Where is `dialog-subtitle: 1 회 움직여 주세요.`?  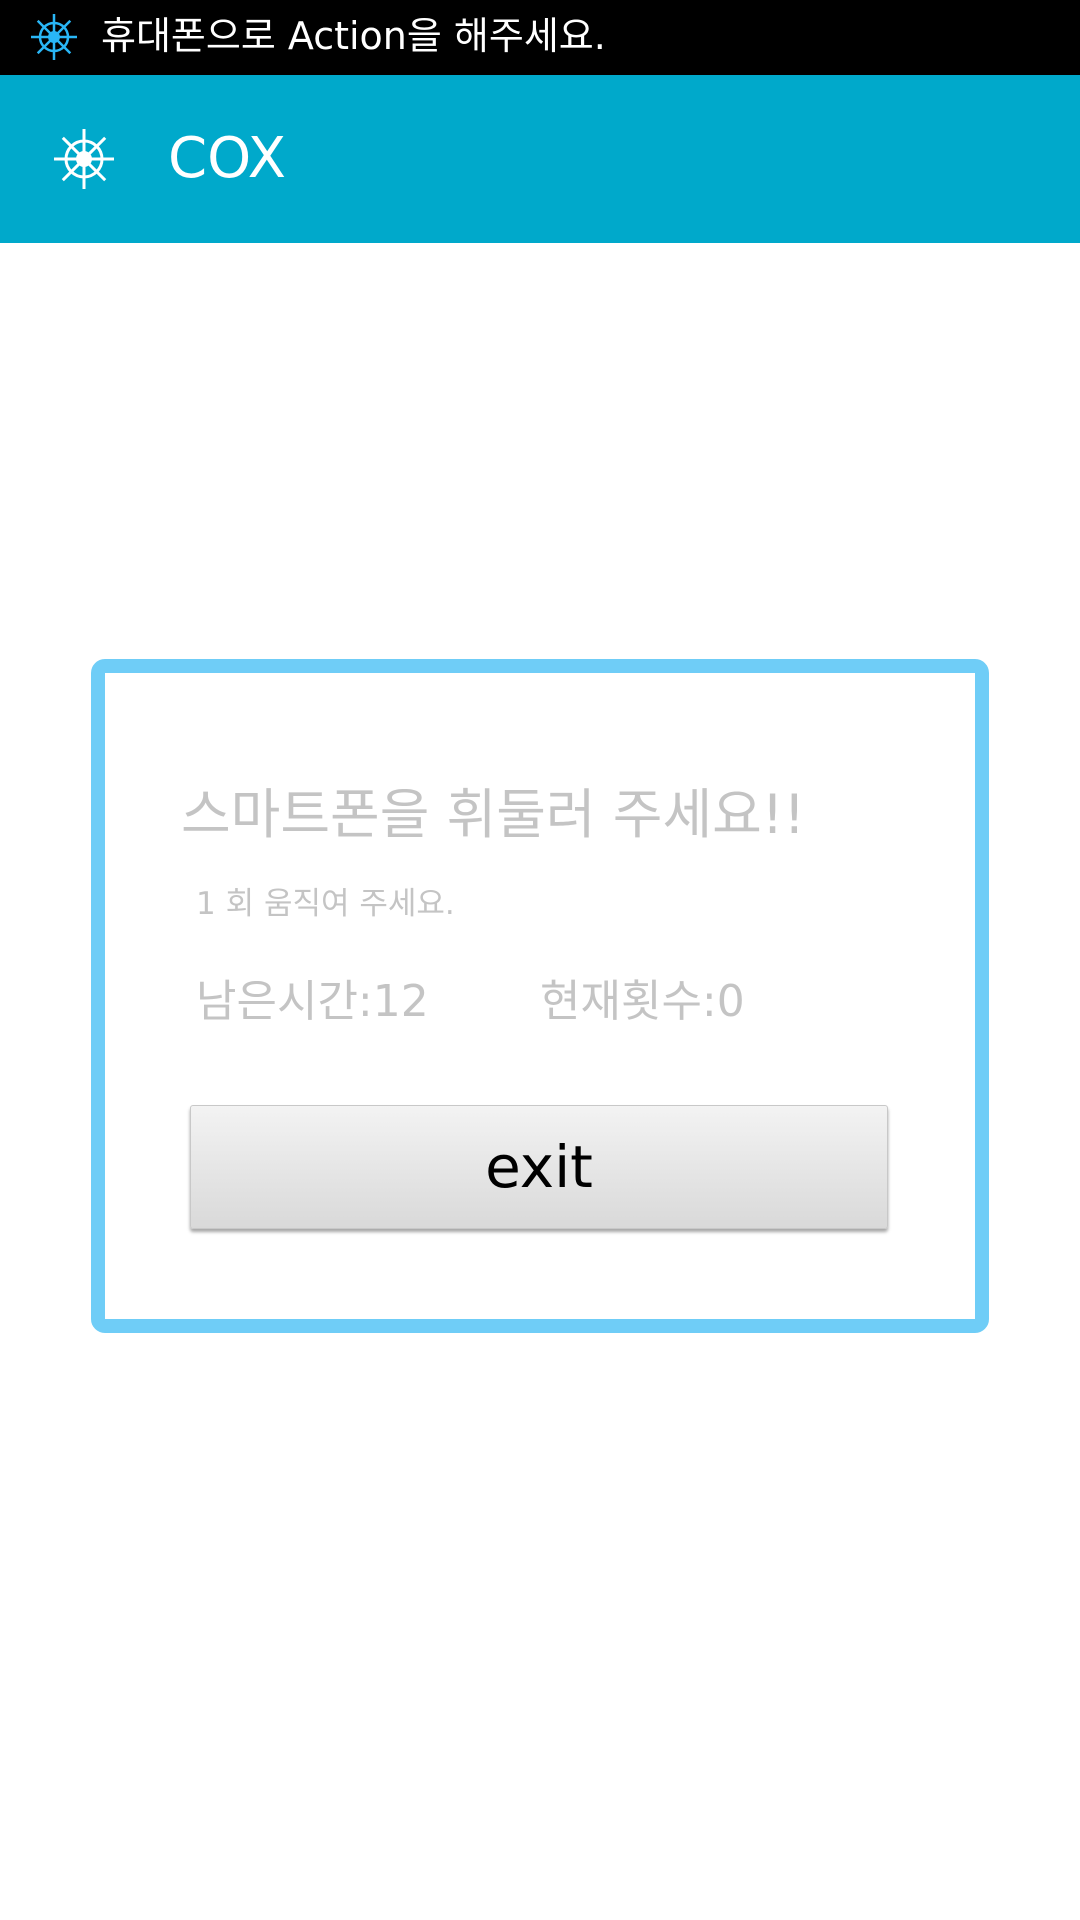 dialog-subtitle: 1 회 움직여 주세요. is located at coordinates (325, 904).